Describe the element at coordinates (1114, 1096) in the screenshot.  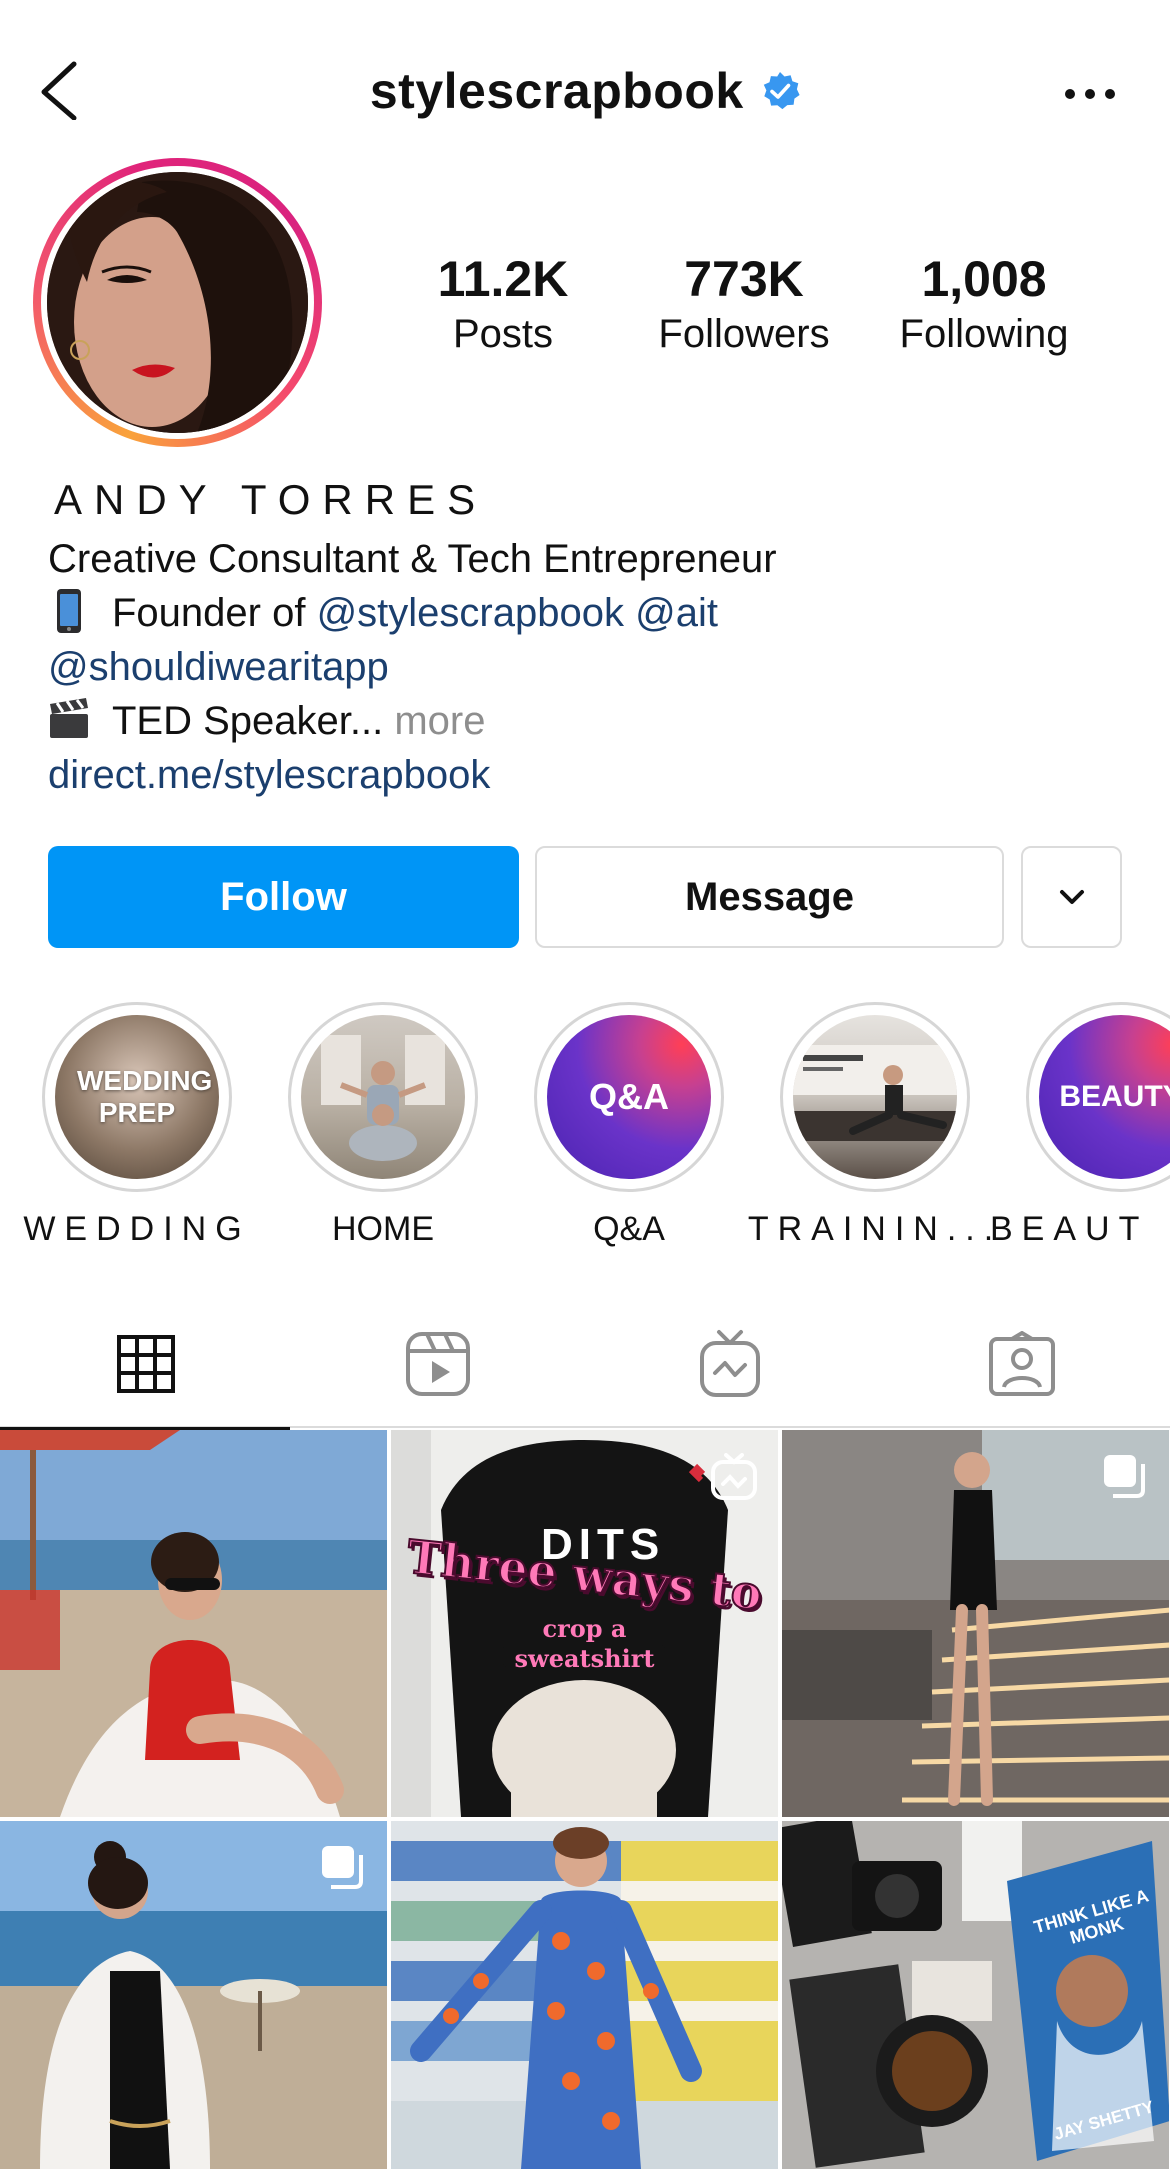
I see `highlight-cover-text: BEAUTY` at that location.